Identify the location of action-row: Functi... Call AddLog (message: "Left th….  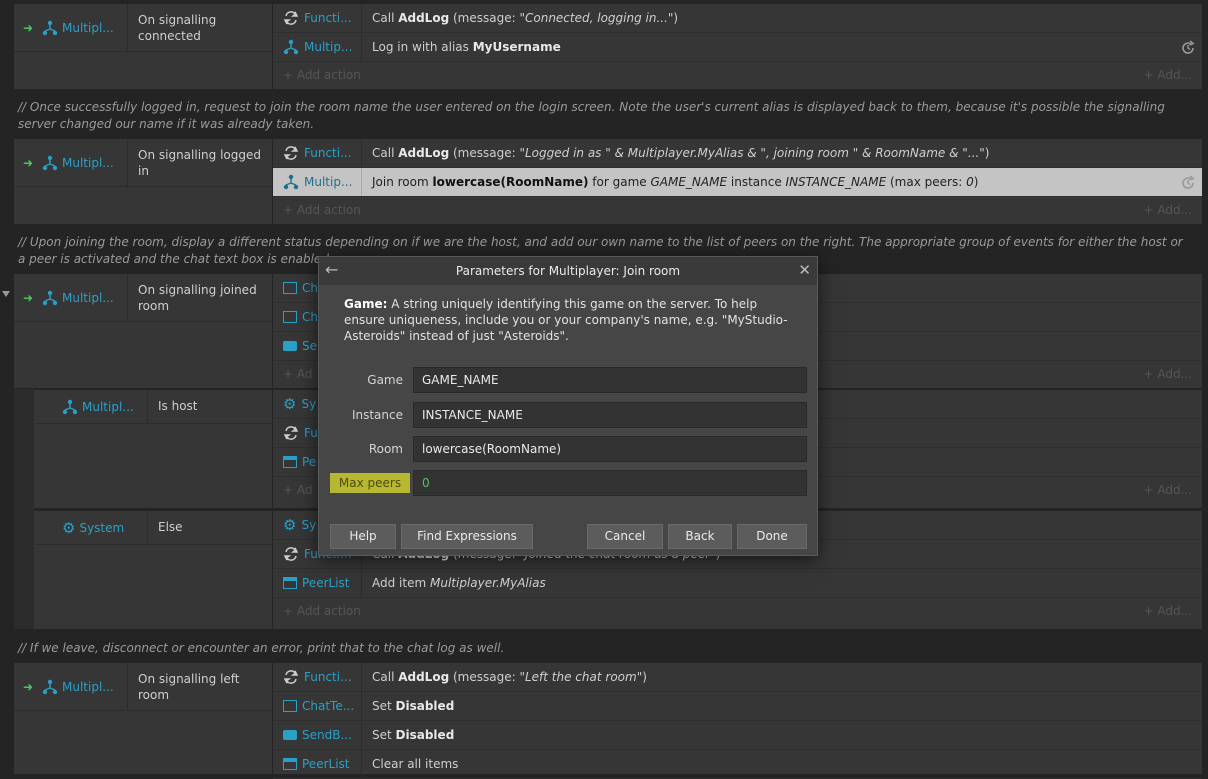
(737, 677).